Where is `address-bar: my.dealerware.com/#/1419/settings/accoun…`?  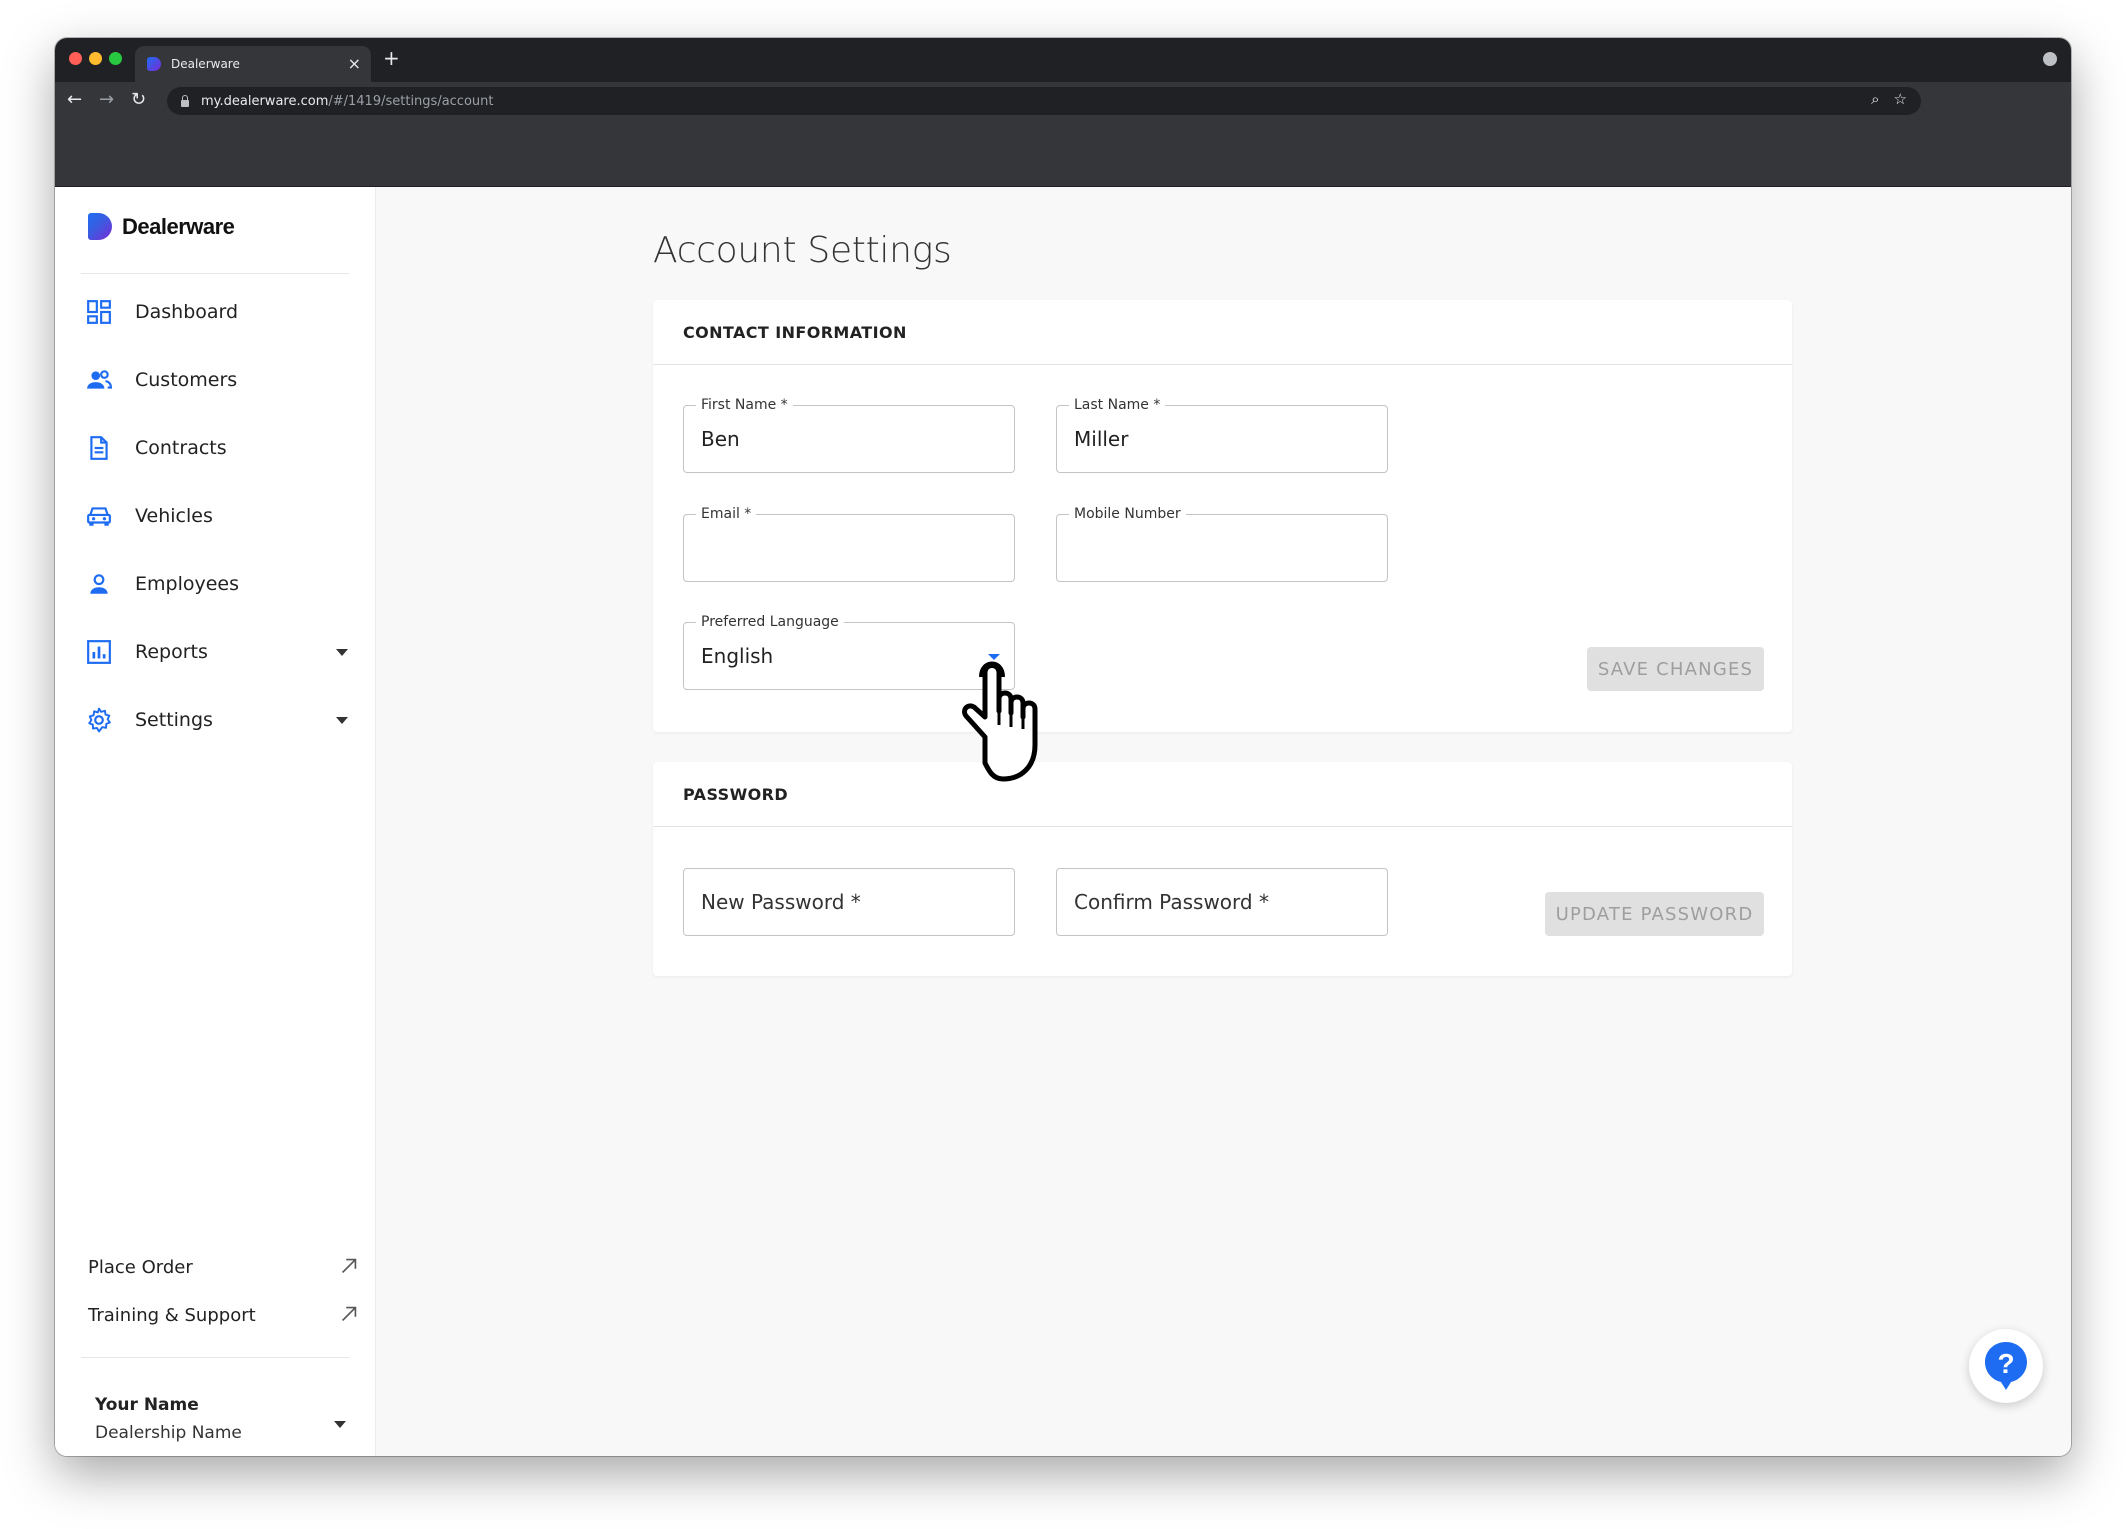
address-bar: my.dealerware.com/#/1419/settings/accoun… is located at coordinates (1044, 101).